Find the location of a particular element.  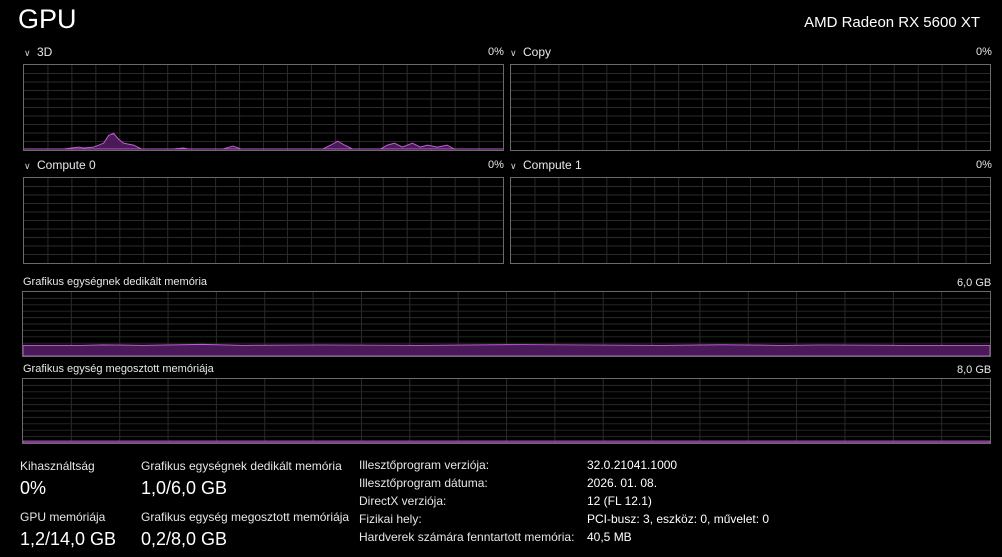

gpu-memory-value: 1,2/14,0 GB is located at coordinates (68, 539).